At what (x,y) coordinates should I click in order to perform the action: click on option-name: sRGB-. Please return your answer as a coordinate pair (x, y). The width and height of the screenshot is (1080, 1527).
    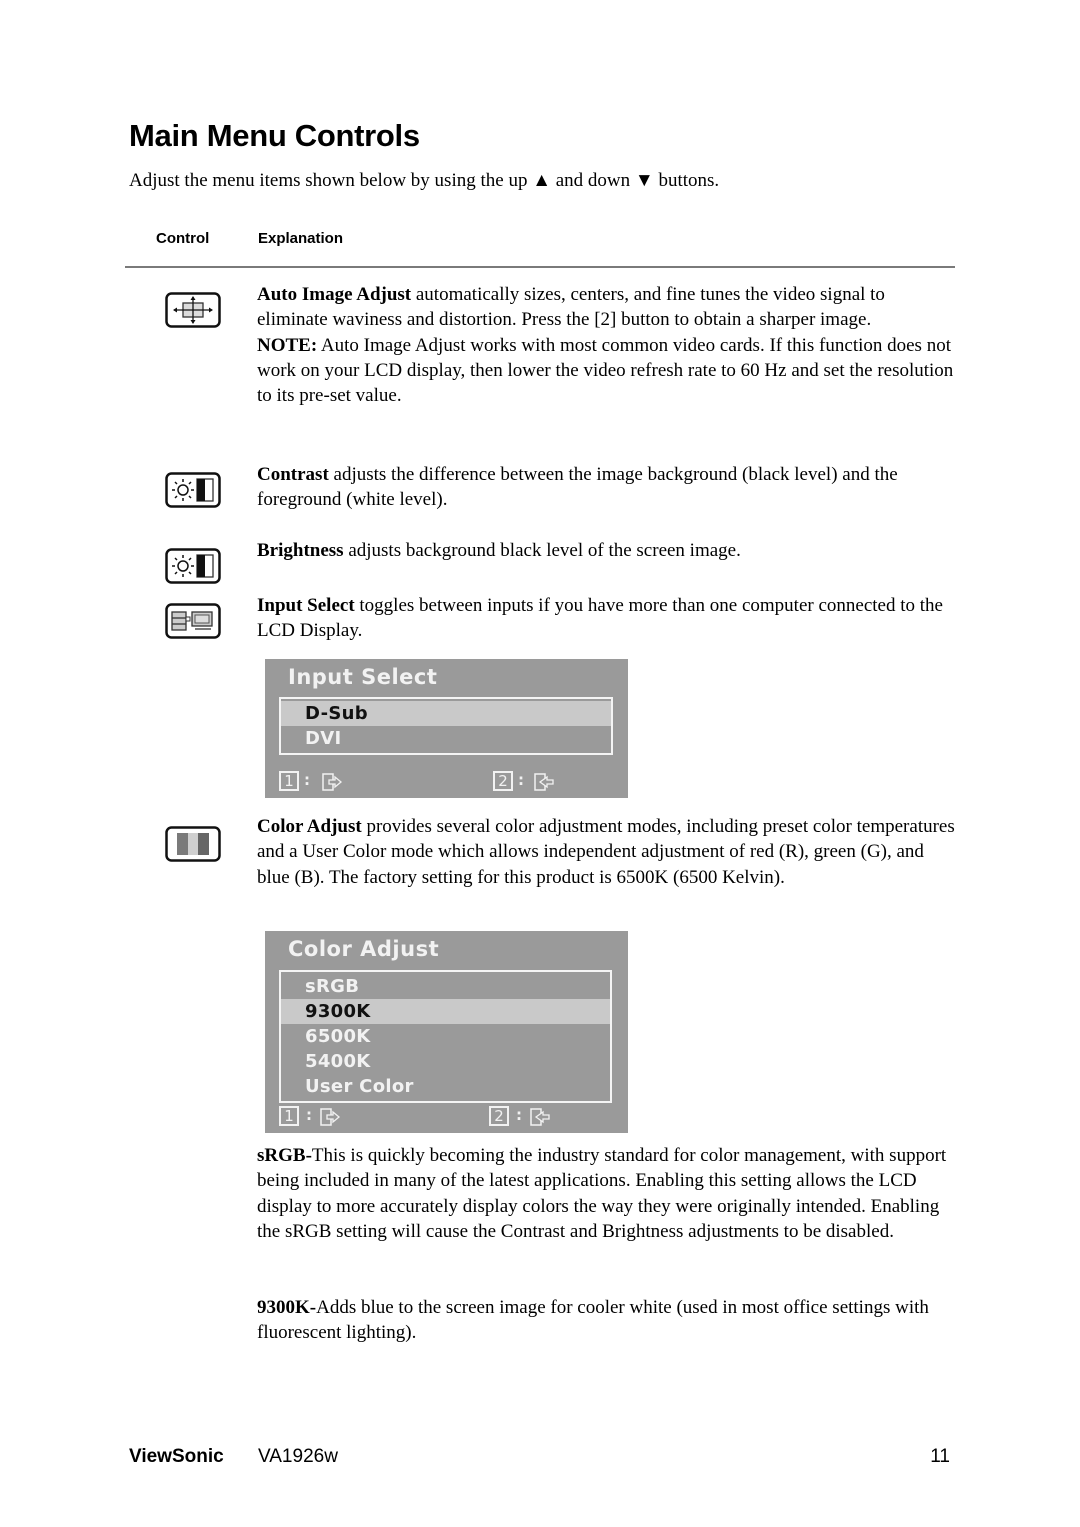
    Looking at the image, I should click on (284, 1155).